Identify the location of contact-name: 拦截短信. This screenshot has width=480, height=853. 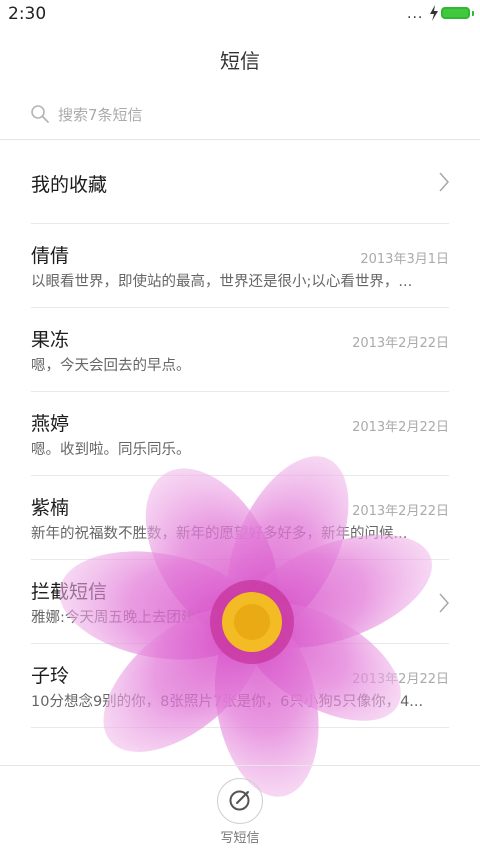
(69, 592).